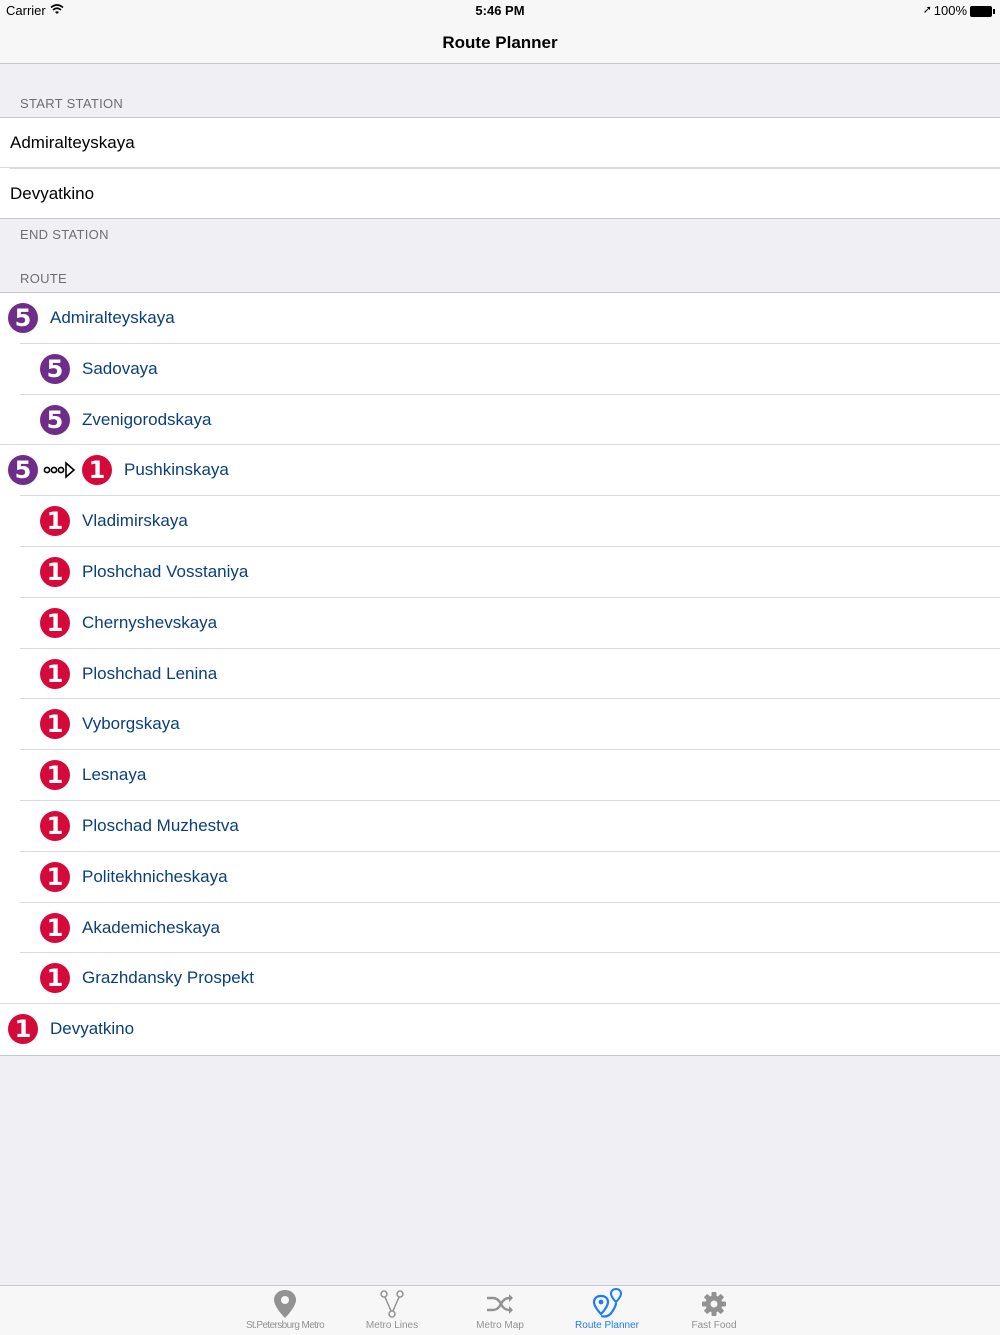 The image size is (1000, 1335). What do you see at coordinates (927, 10) in the screenshot?
I see `location-arrow-icon: ➚` at bounding box center [927, 10].